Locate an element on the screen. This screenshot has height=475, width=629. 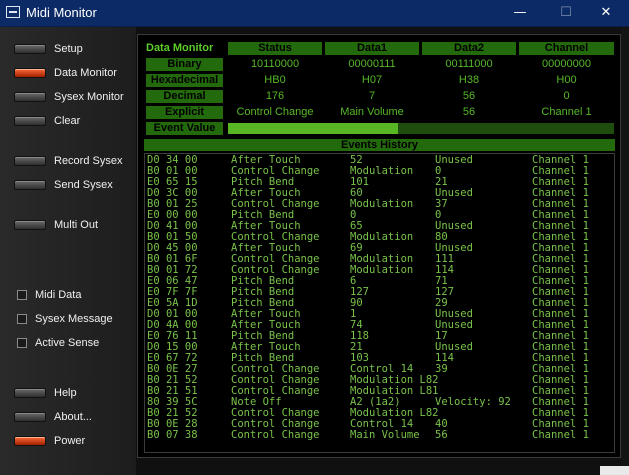
active-sense-label: Active Sense is located at coordinates (67, 343).